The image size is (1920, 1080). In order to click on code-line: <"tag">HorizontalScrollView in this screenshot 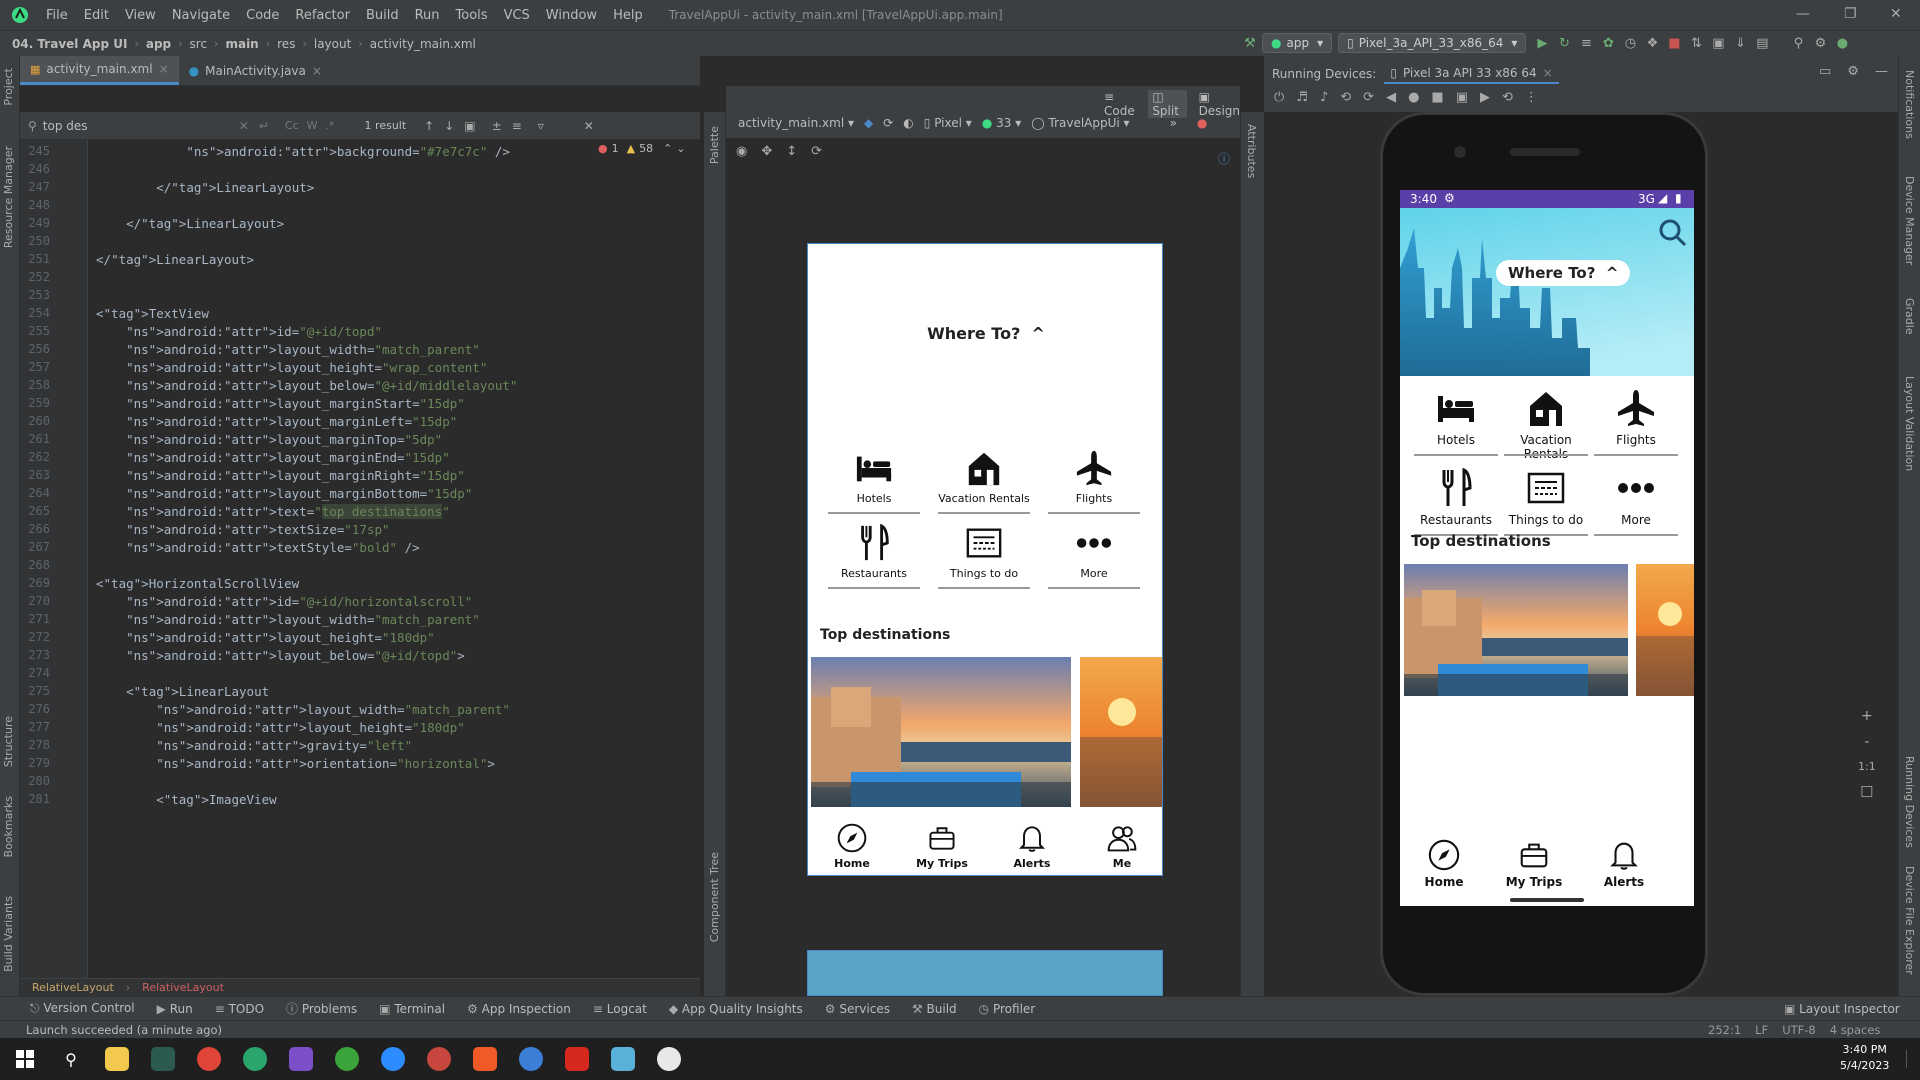, I will do `click(197, 583)`.